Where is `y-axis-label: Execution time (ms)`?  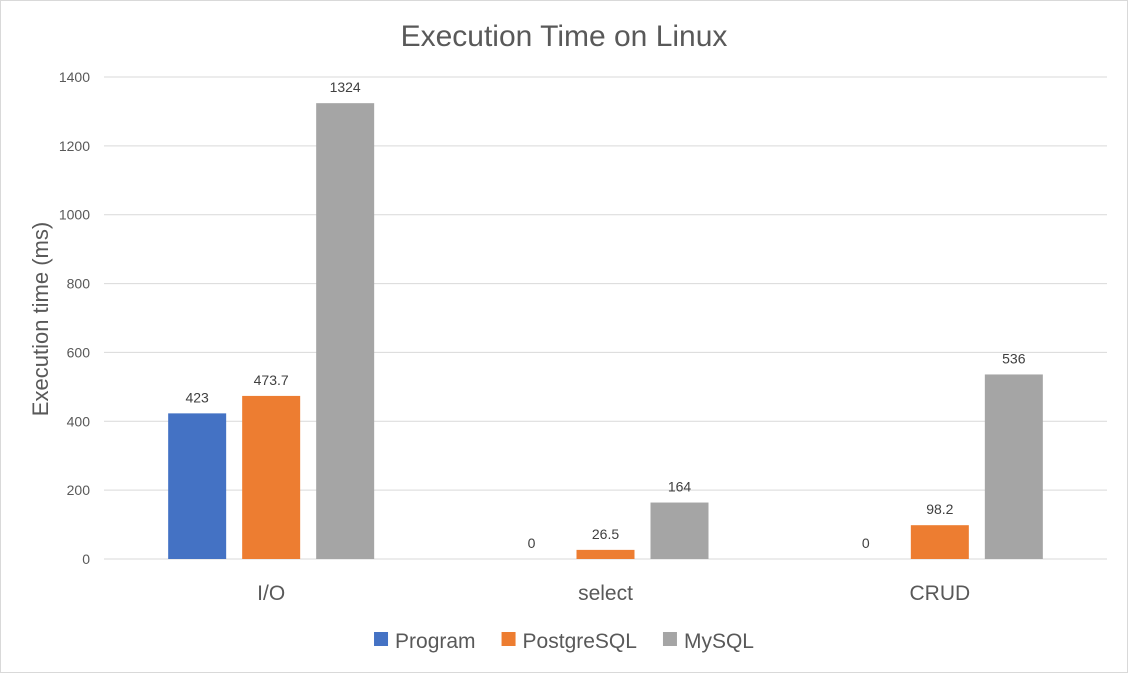 y-axis-label: Execution time (ms) is located at coordinates (40, 319).